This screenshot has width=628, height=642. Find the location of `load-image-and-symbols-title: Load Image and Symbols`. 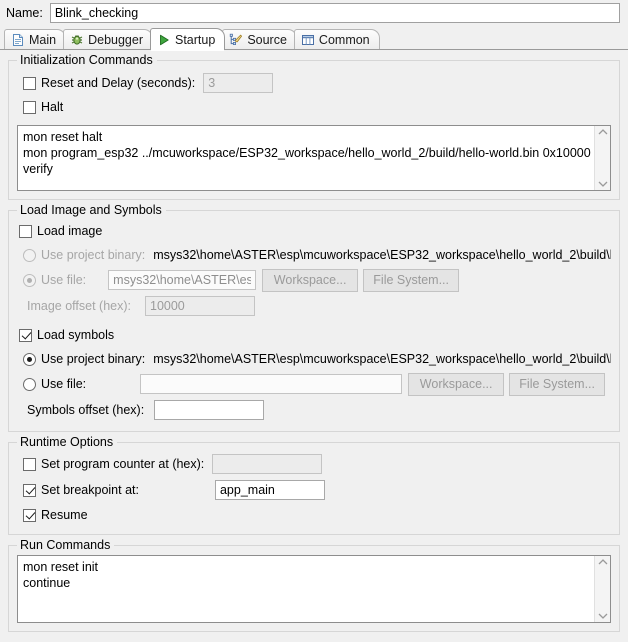

load-image-and-symbols-title: Load Image and Symbols is located at coordinates (91, 210).